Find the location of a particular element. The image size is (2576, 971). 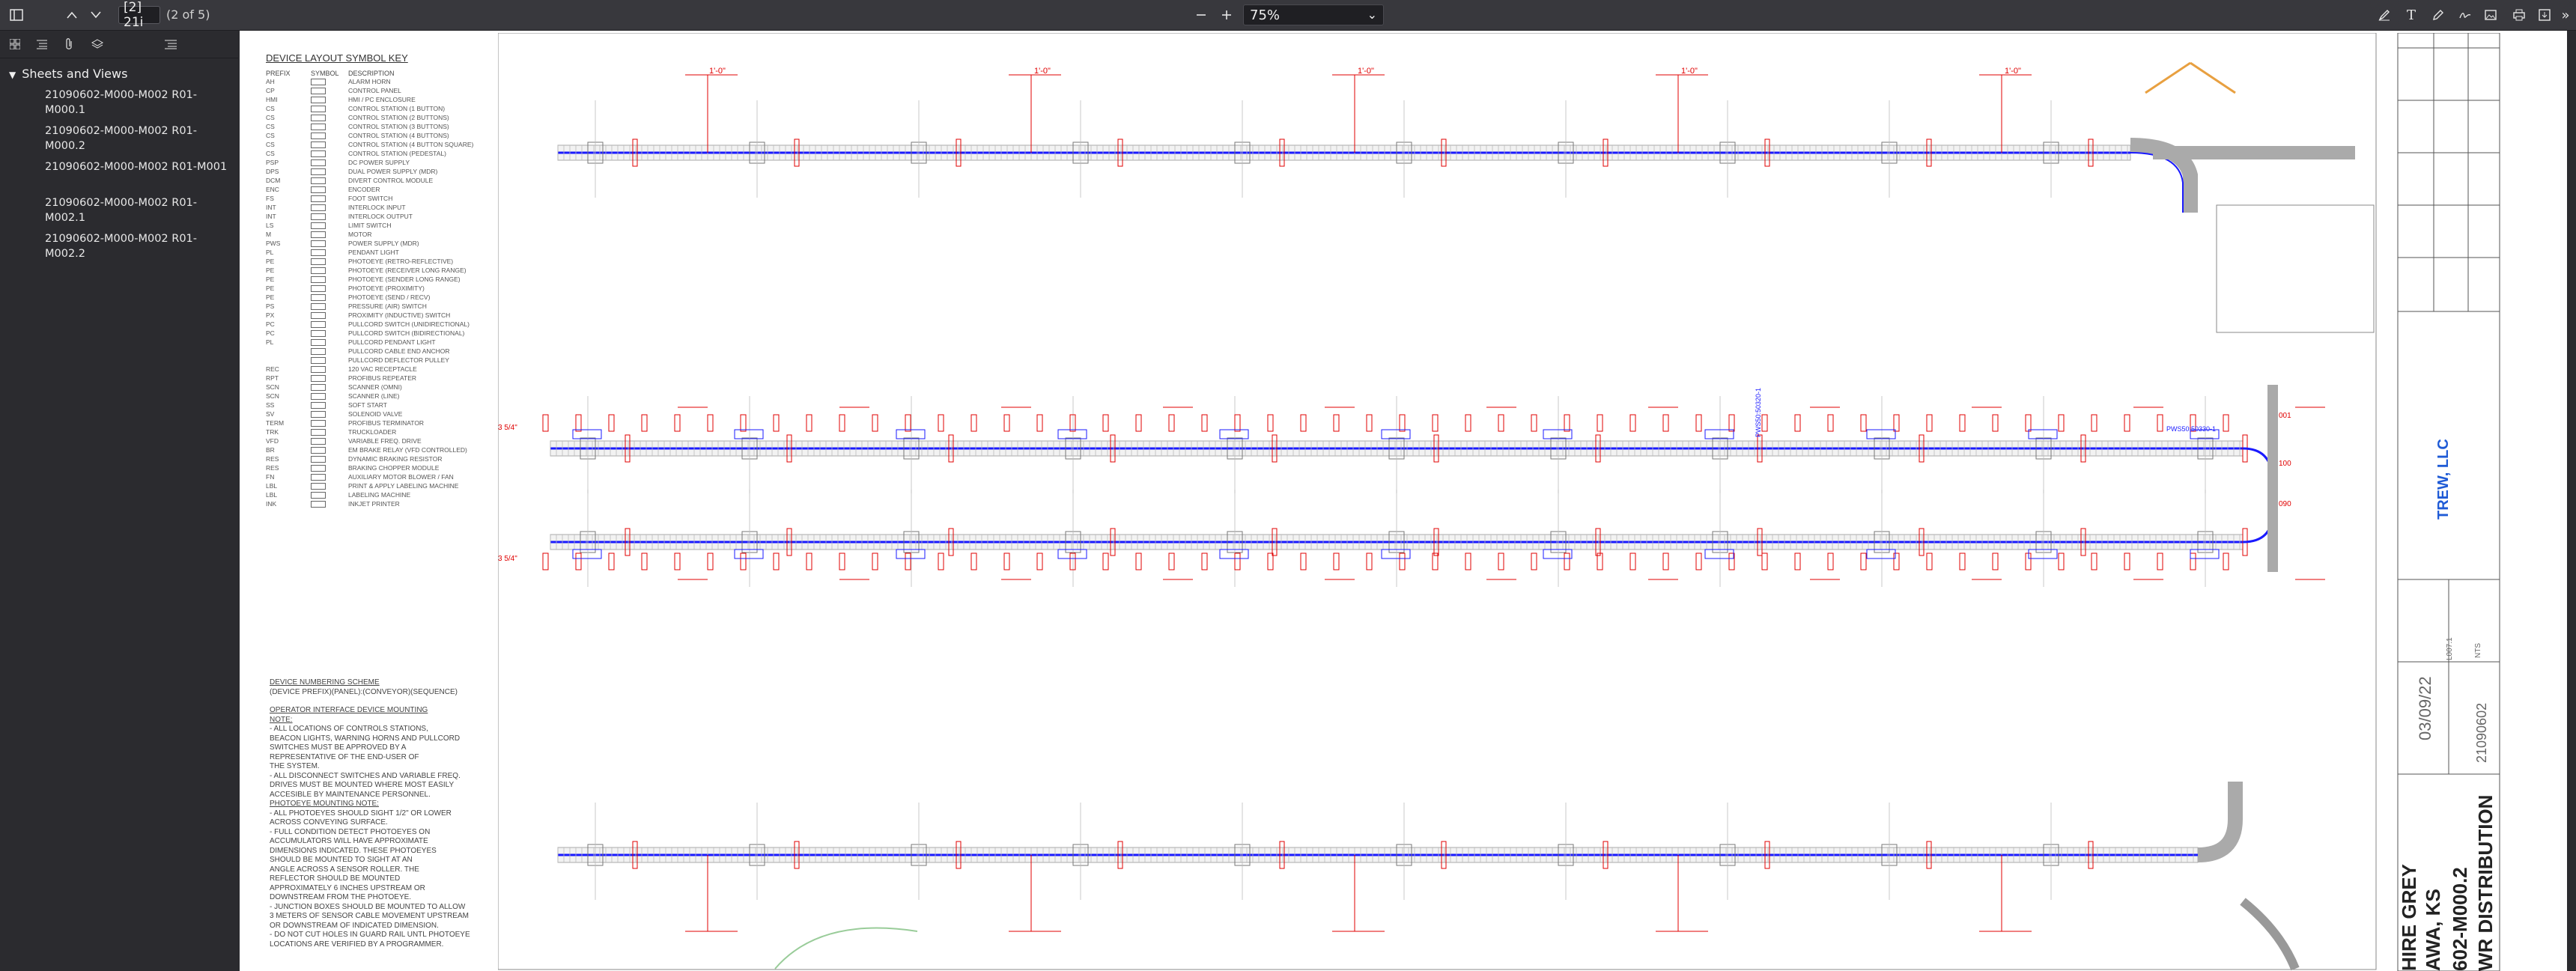

row-description: BRAKING CHOPPER MODULE is located at coordinates (394, 468).